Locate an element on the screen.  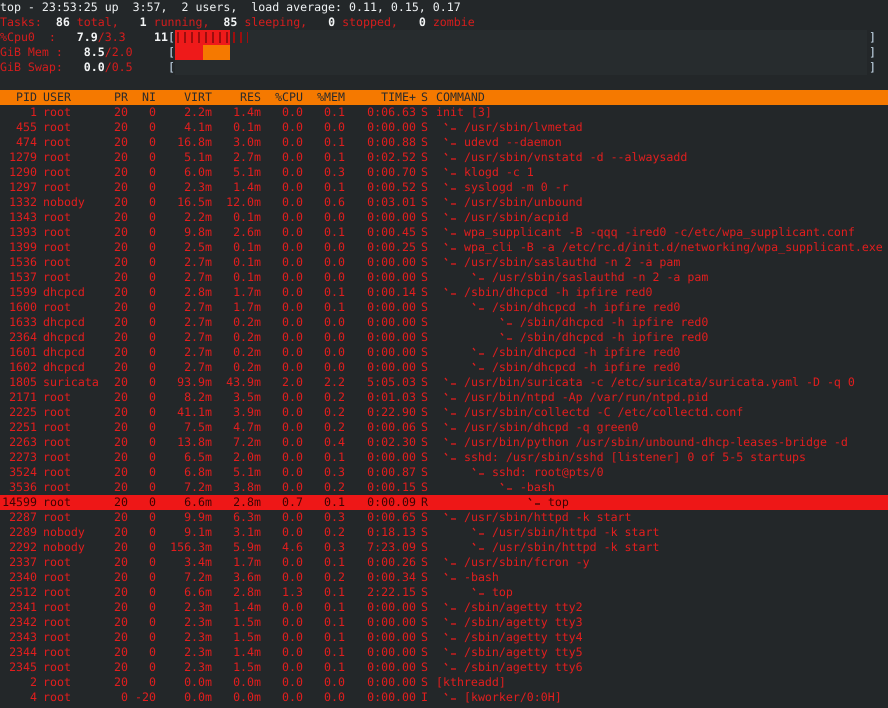
process-row: 1601 dhcpcd 20 0 2.7m 0.2m 0.0 0.0 0:00.00 S /sbin/dhcpcd -h ipfire red0 is located at coordinates (444, 352).